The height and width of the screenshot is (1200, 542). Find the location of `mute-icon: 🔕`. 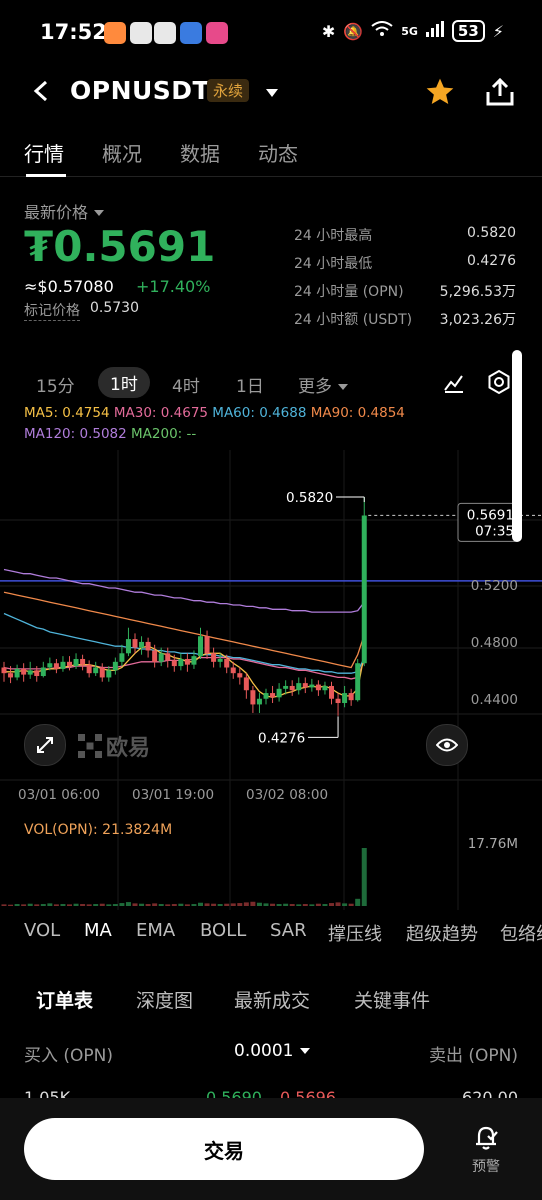

mute-icon: 🔕 is located at coordinates (353, 31).